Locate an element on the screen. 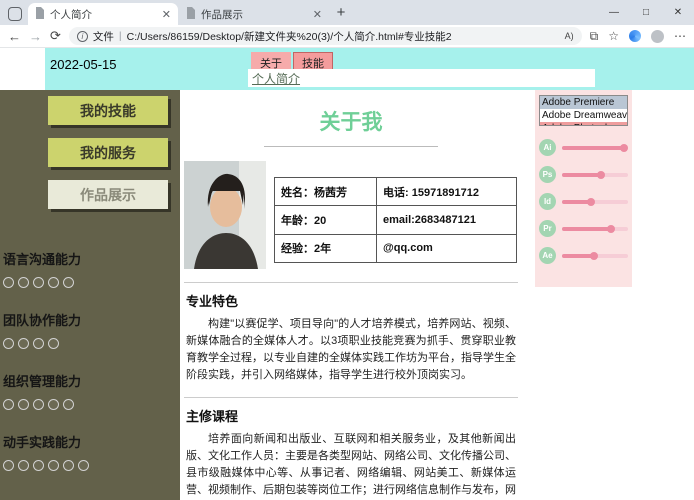 The image size is (694, 500). name-cell: 姓名：杨茜芳 is located at coordinates (325, 191).